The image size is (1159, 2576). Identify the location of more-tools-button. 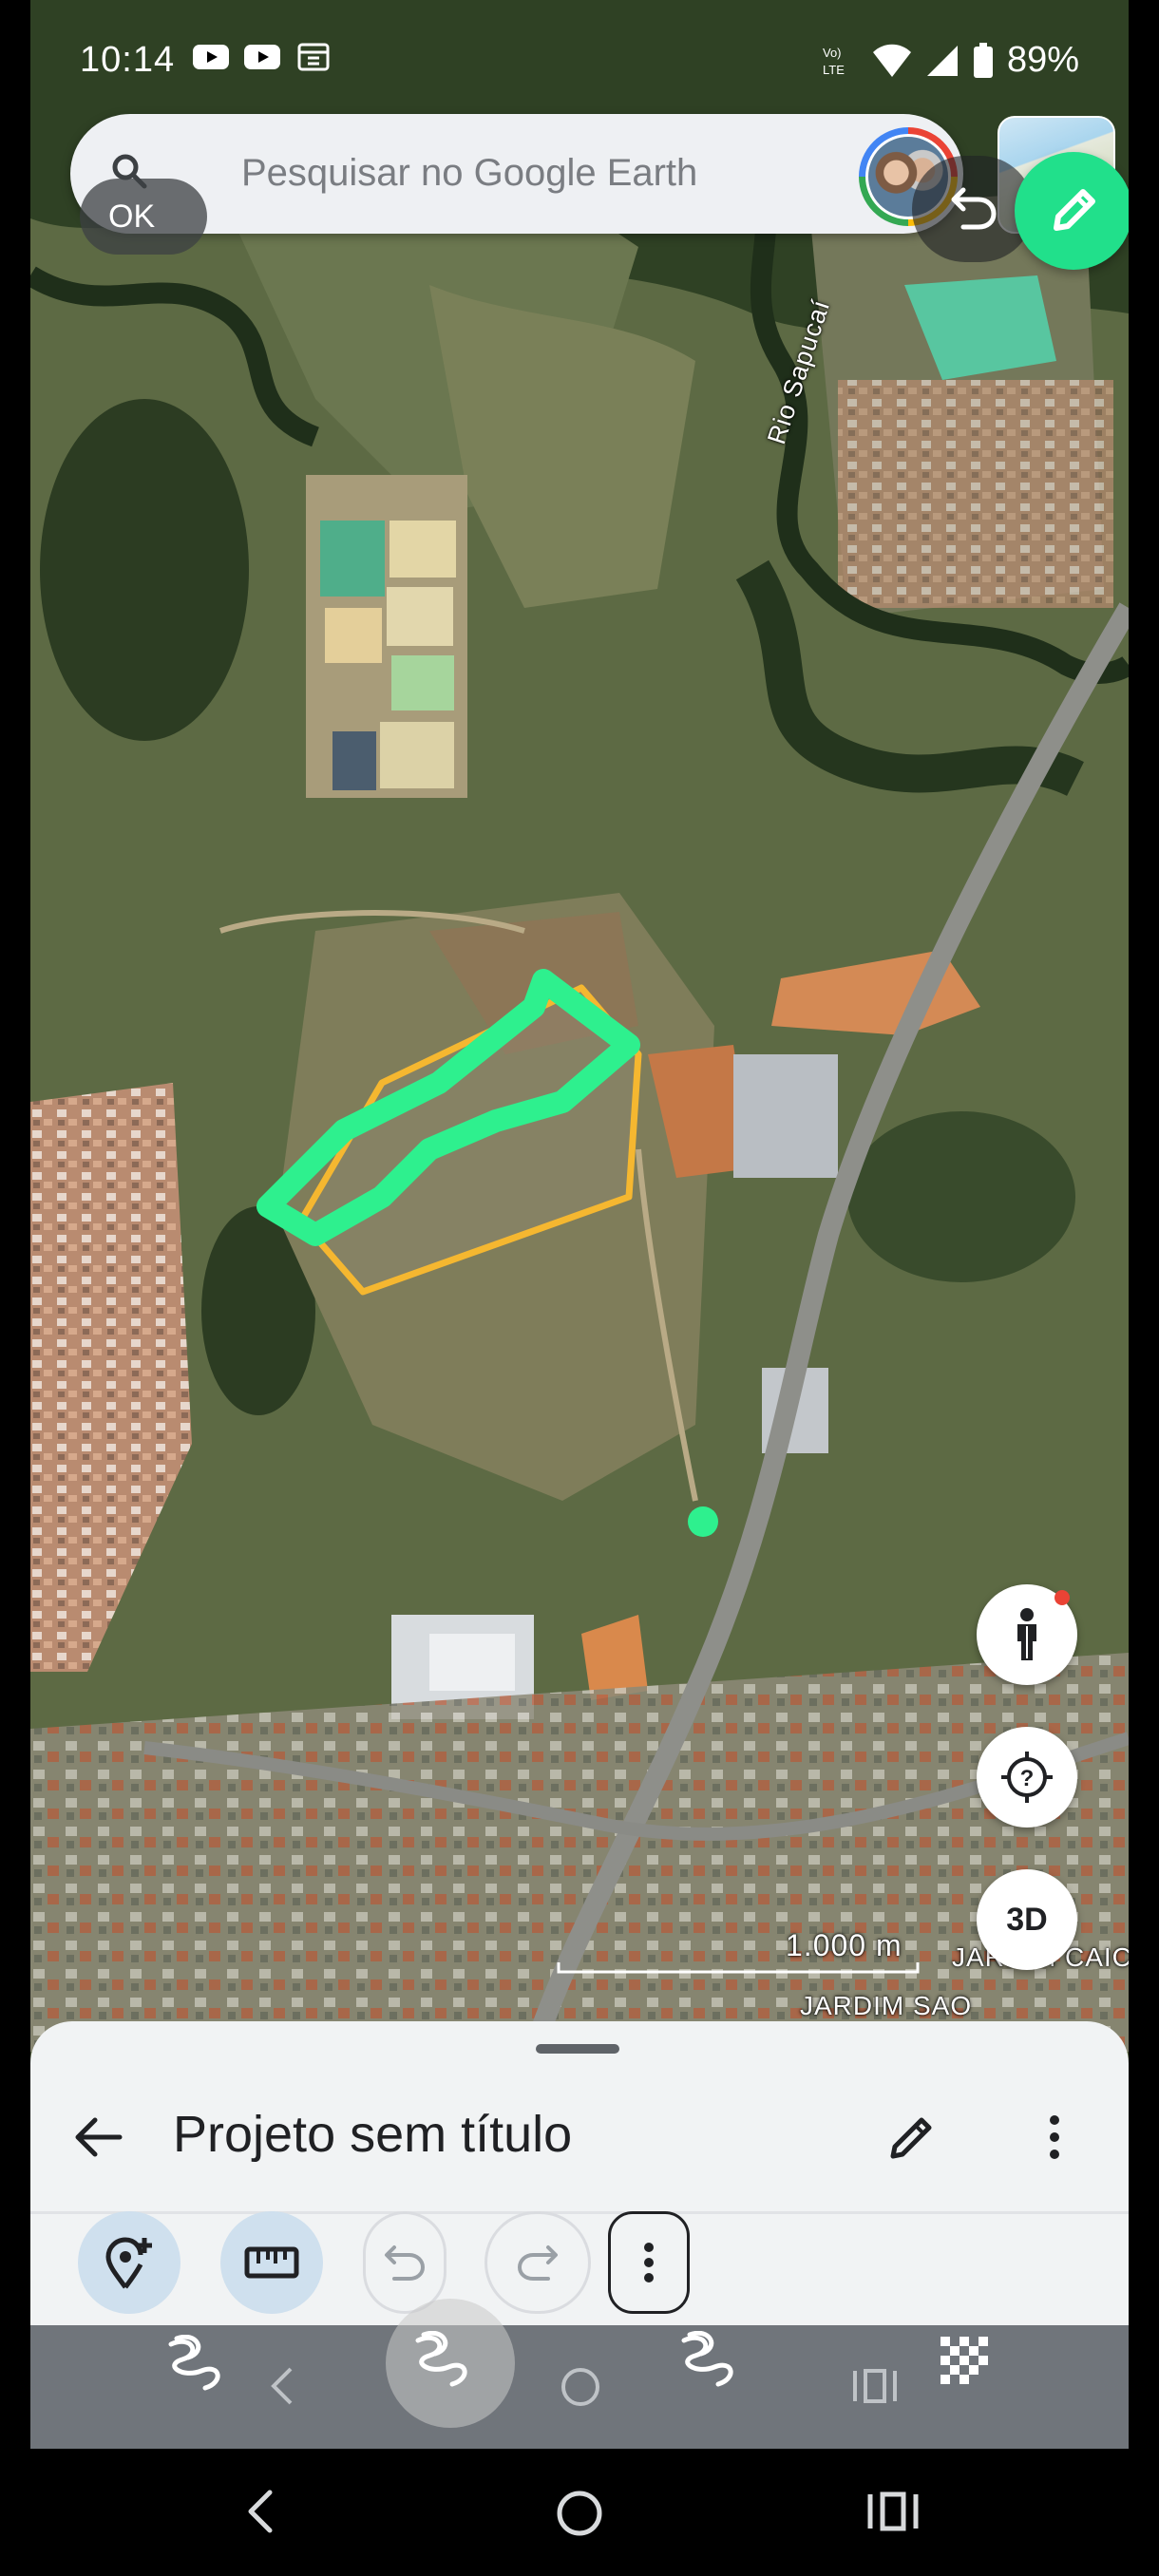
(649, 2262).